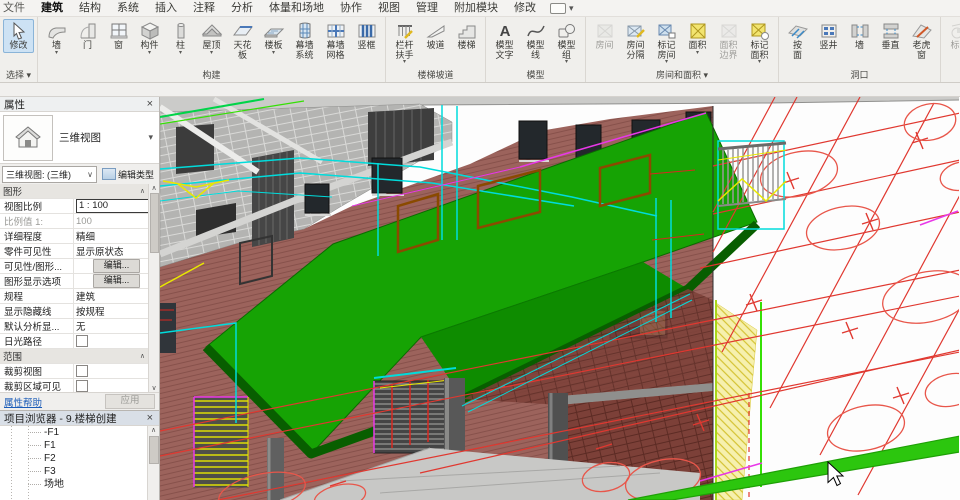  What do you see at coordinates (135, 174) in the screenshot?
I see `edit-type-label: 编辑类型` at bounding box center [135, 174].